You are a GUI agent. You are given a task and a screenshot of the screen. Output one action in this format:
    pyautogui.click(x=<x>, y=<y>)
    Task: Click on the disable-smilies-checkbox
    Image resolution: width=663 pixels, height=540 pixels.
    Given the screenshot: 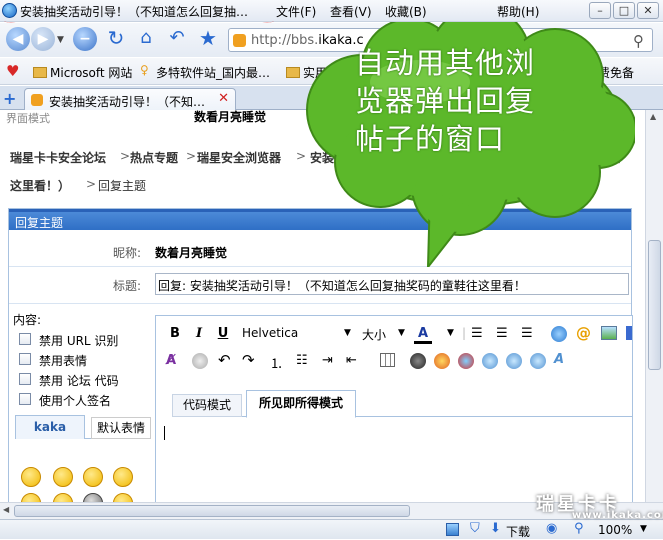 What is the action you would take?
    pyautogui.click(x=25, y=359)
    